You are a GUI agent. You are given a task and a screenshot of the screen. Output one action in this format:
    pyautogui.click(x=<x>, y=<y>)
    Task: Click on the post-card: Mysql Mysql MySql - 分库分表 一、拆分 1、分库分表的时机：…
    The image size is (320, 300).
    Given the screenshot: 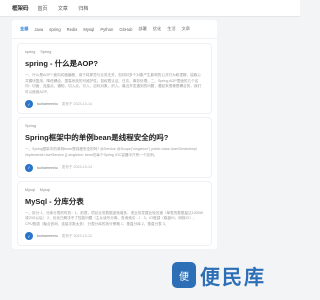 What is the action you would take?
    pyautogui.click(x=114, y=213)
    